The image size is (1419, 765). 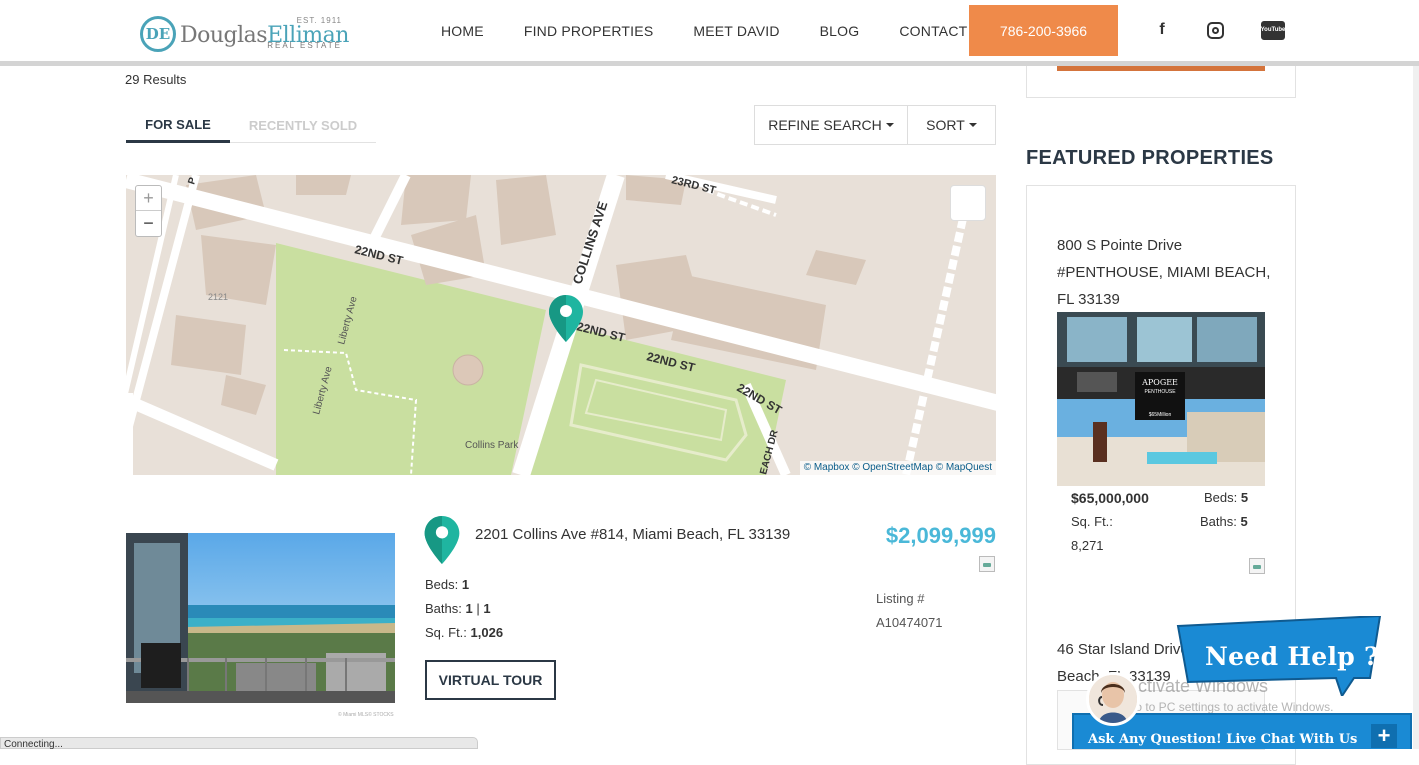 I want to click on sidebar-button-edge, so click(x=1161, y=68).